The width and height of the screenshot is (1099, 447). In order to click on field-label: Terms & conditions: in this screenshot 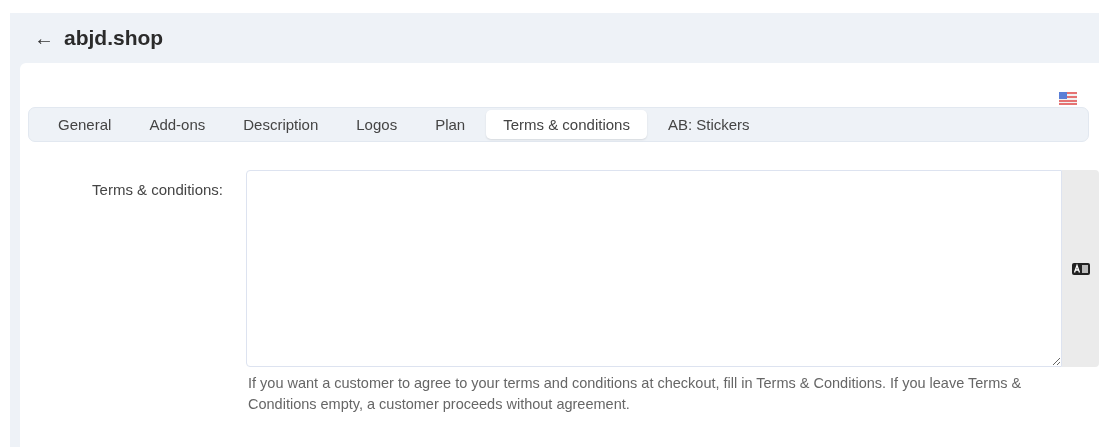, I will do `click(157, 190)`.